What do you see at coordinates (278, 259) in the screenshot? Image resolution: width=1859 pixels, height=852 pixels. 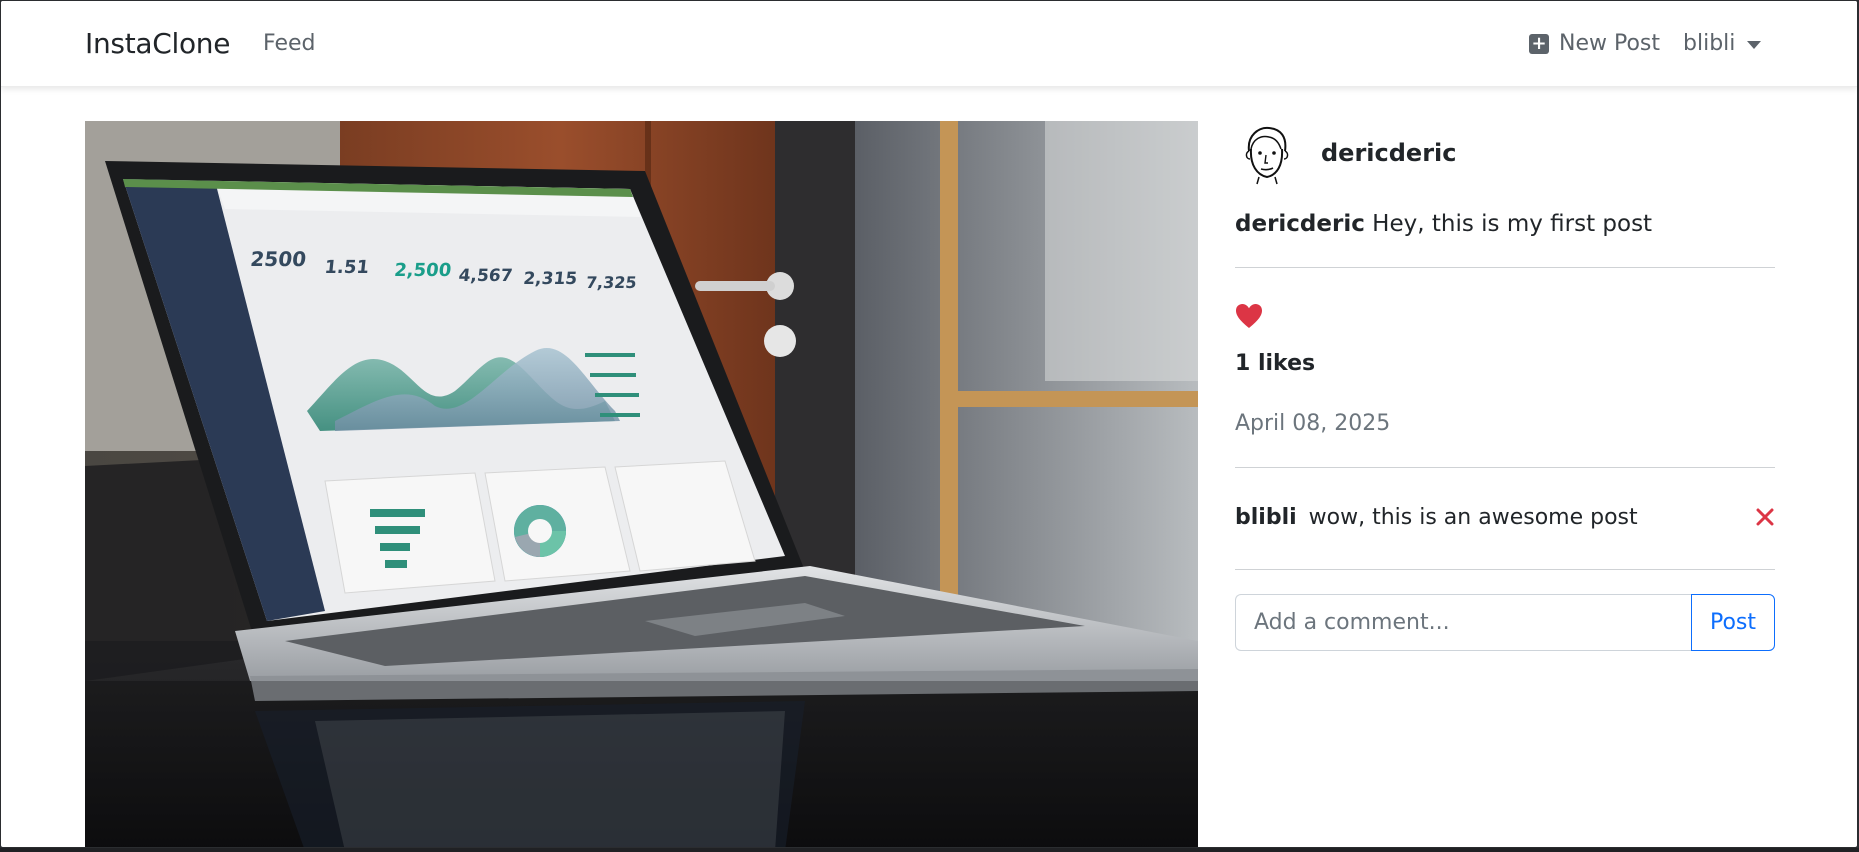 I see `svg-text: 2500` at bounding box center [278, 259].